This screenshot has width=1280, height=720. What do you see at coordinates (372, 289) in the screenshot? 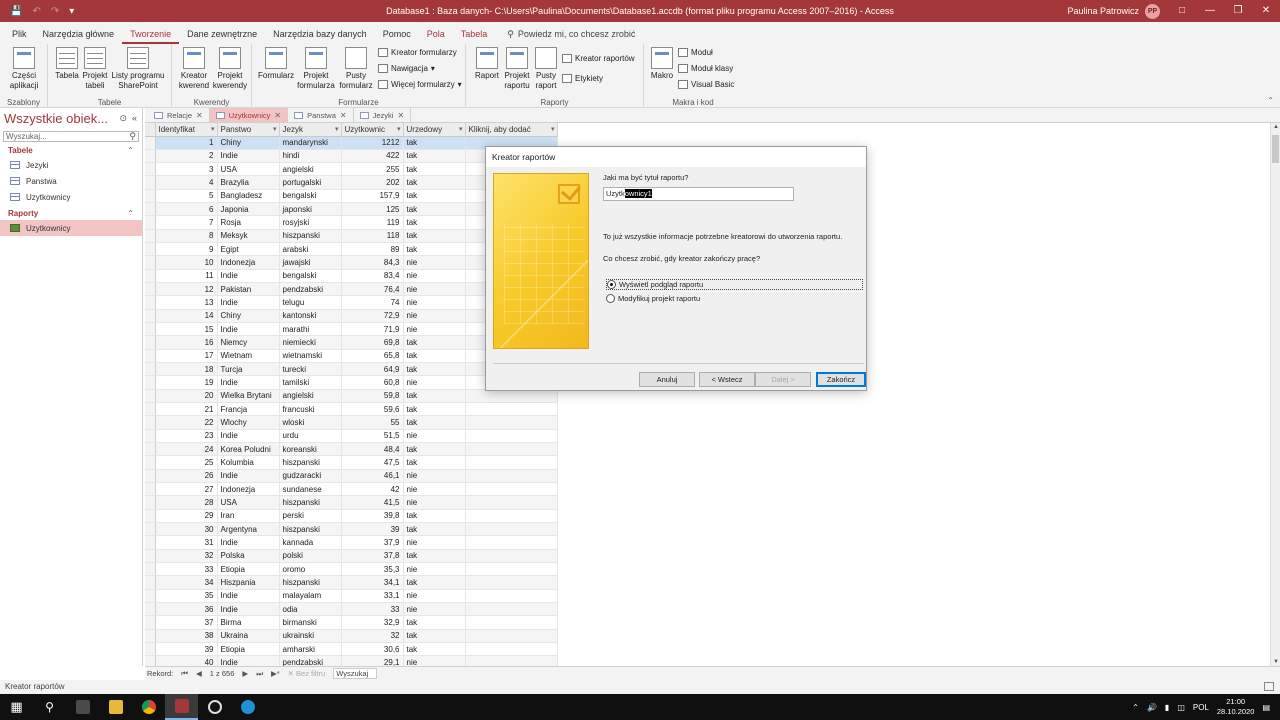
I see `cell-uzytkownicy: 76,4` at bounding box center [372, 289].